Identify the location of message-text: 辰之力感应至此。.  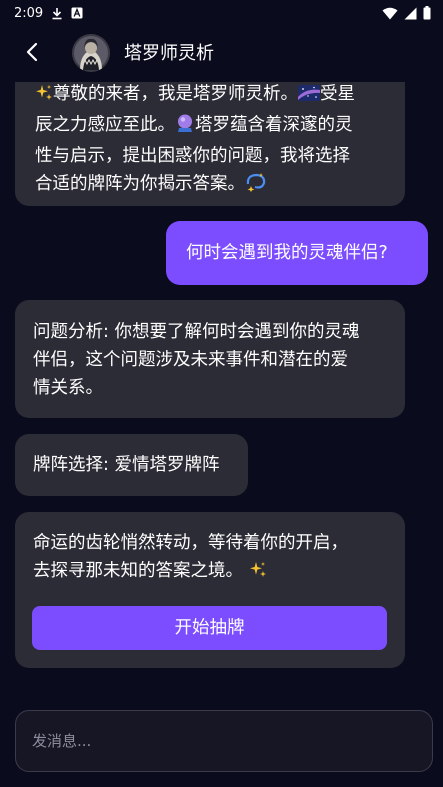
(105, 125).